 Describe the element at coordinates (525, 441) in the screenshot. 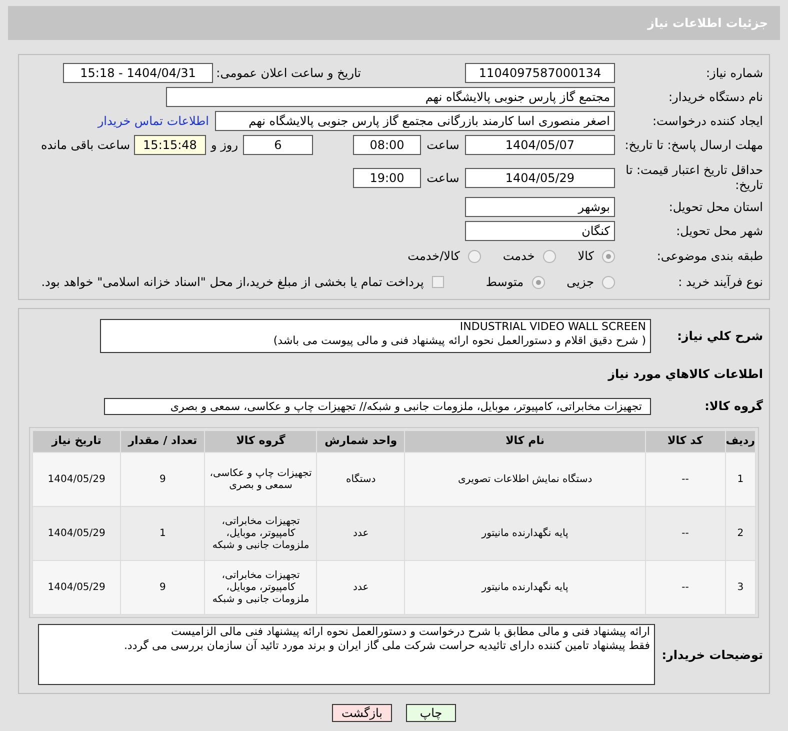

I see `column-header: نام کالا` at that location.